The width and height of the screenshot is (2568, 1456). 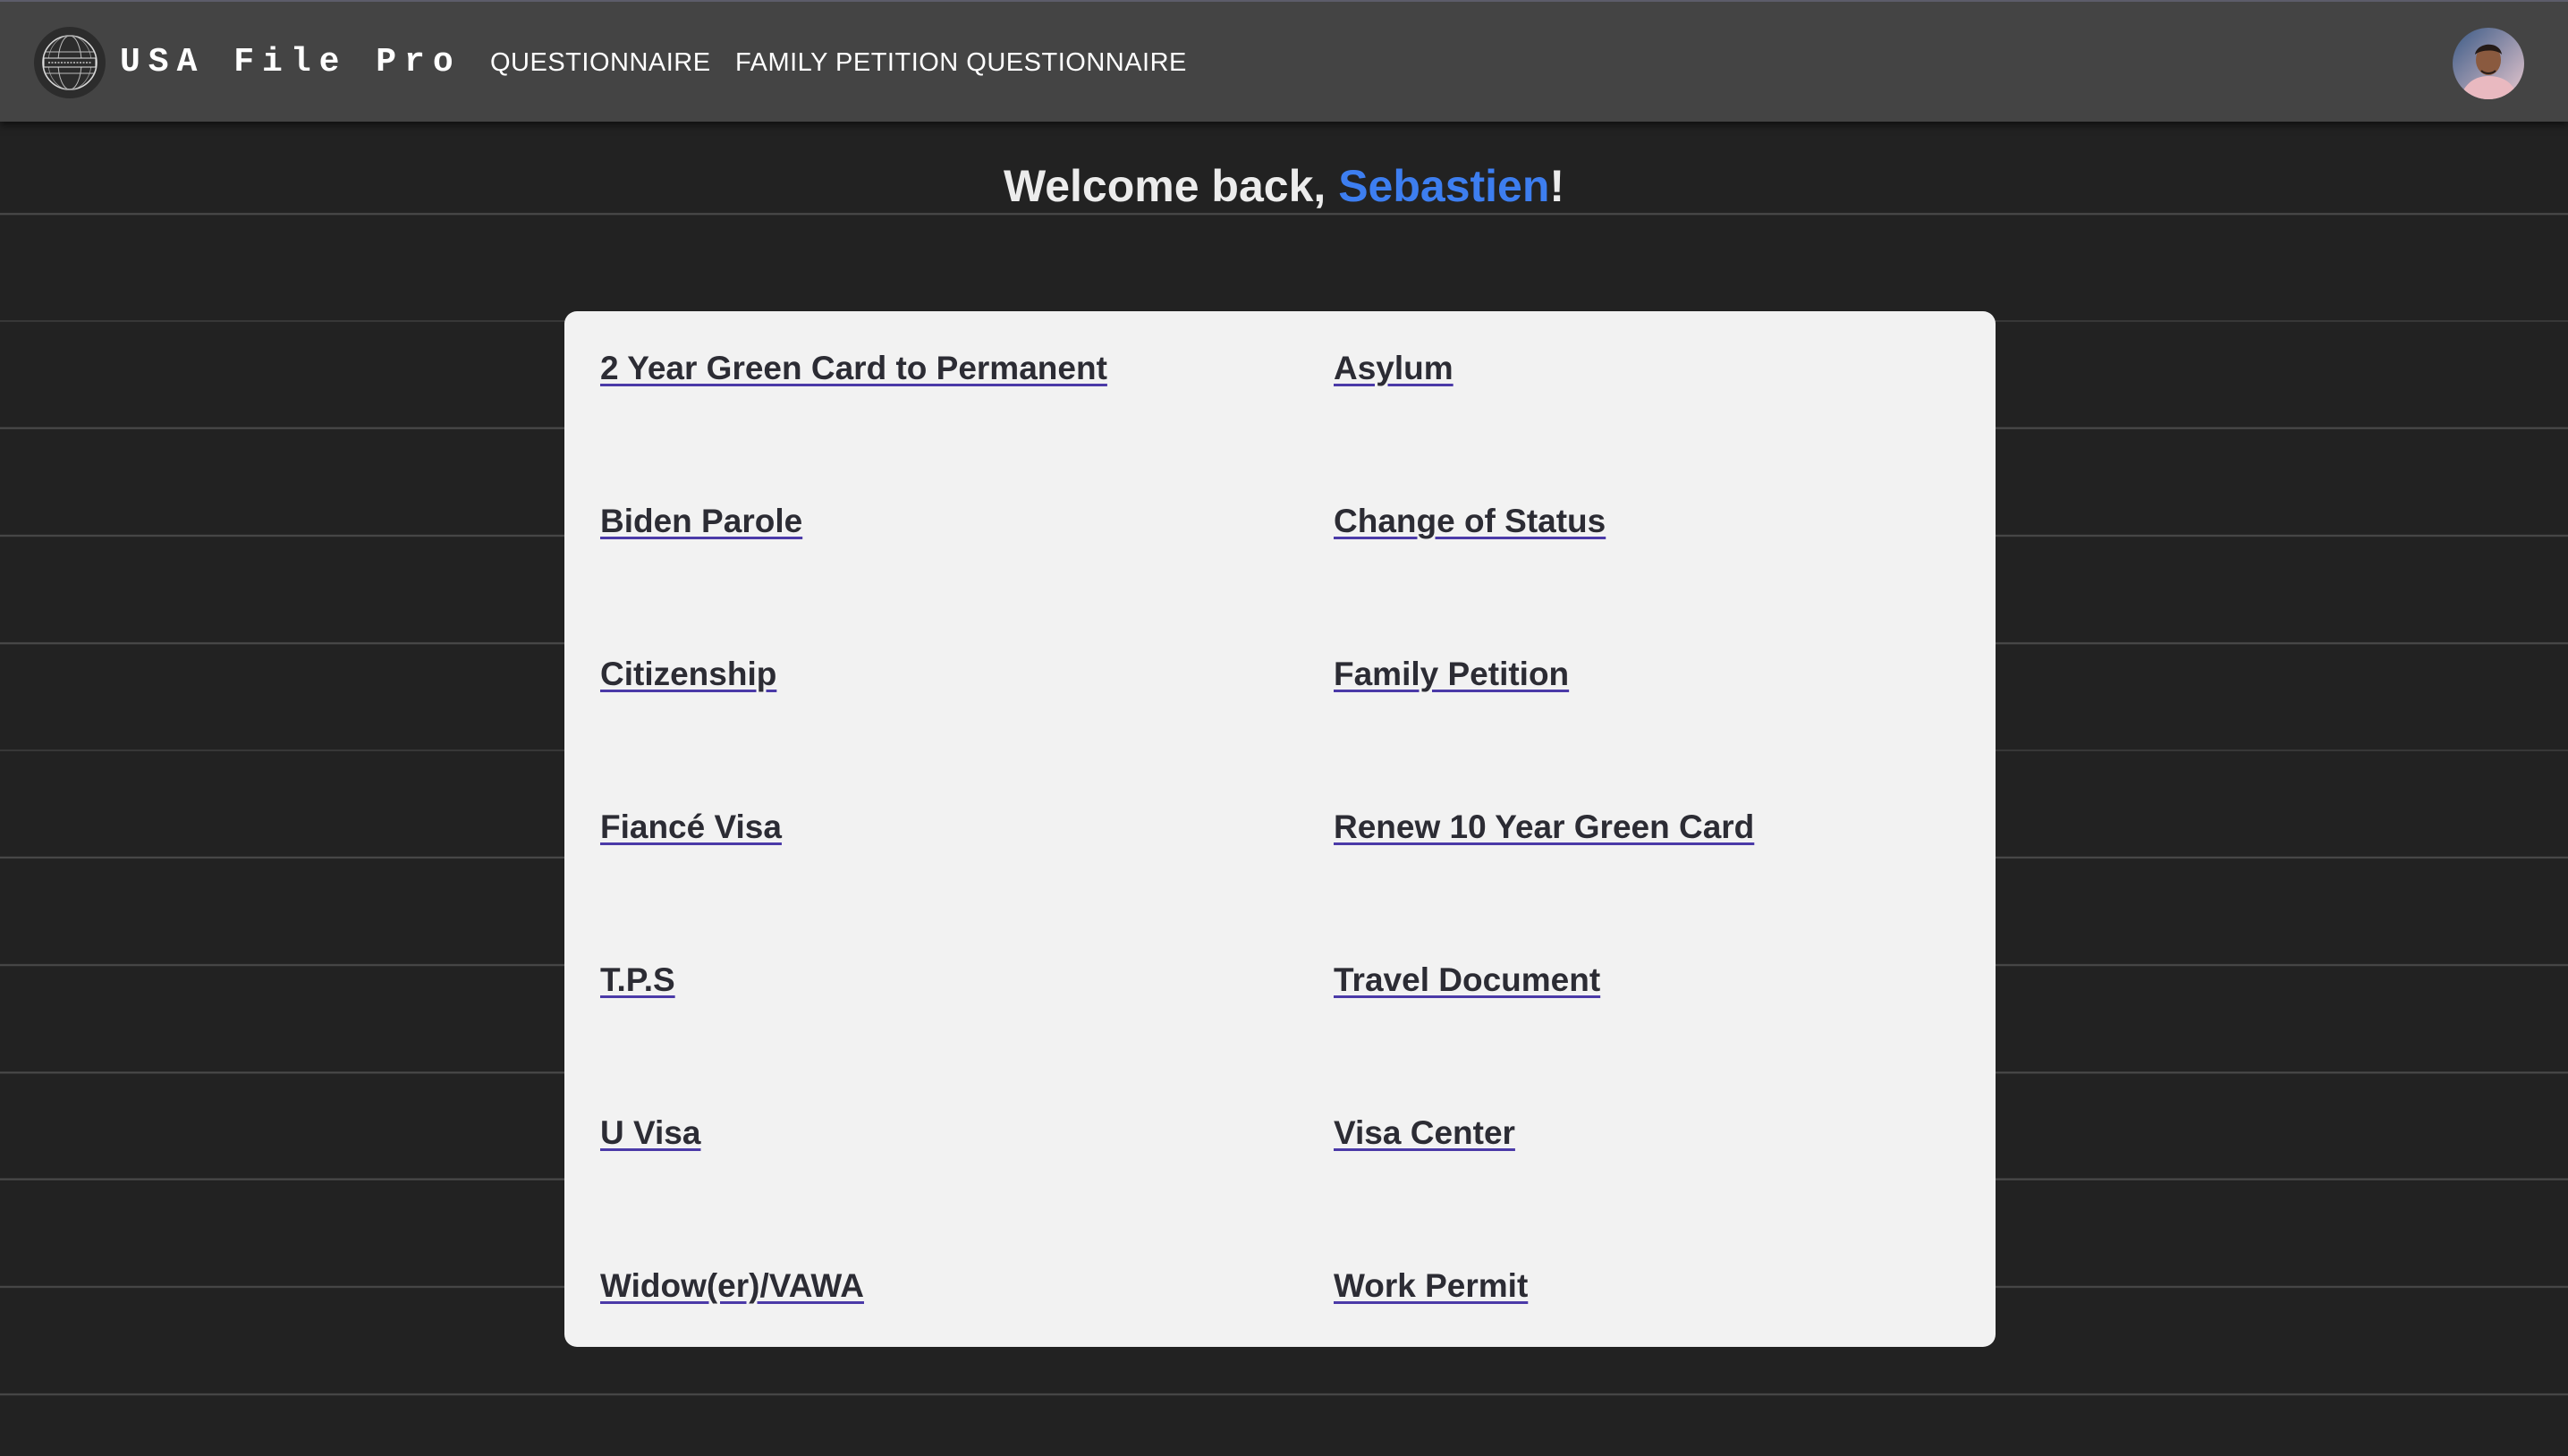 I want to click on link-2-year-green-card-to-permanent: 2 Year Green Card to Permanent, so click(x=853, y=368).